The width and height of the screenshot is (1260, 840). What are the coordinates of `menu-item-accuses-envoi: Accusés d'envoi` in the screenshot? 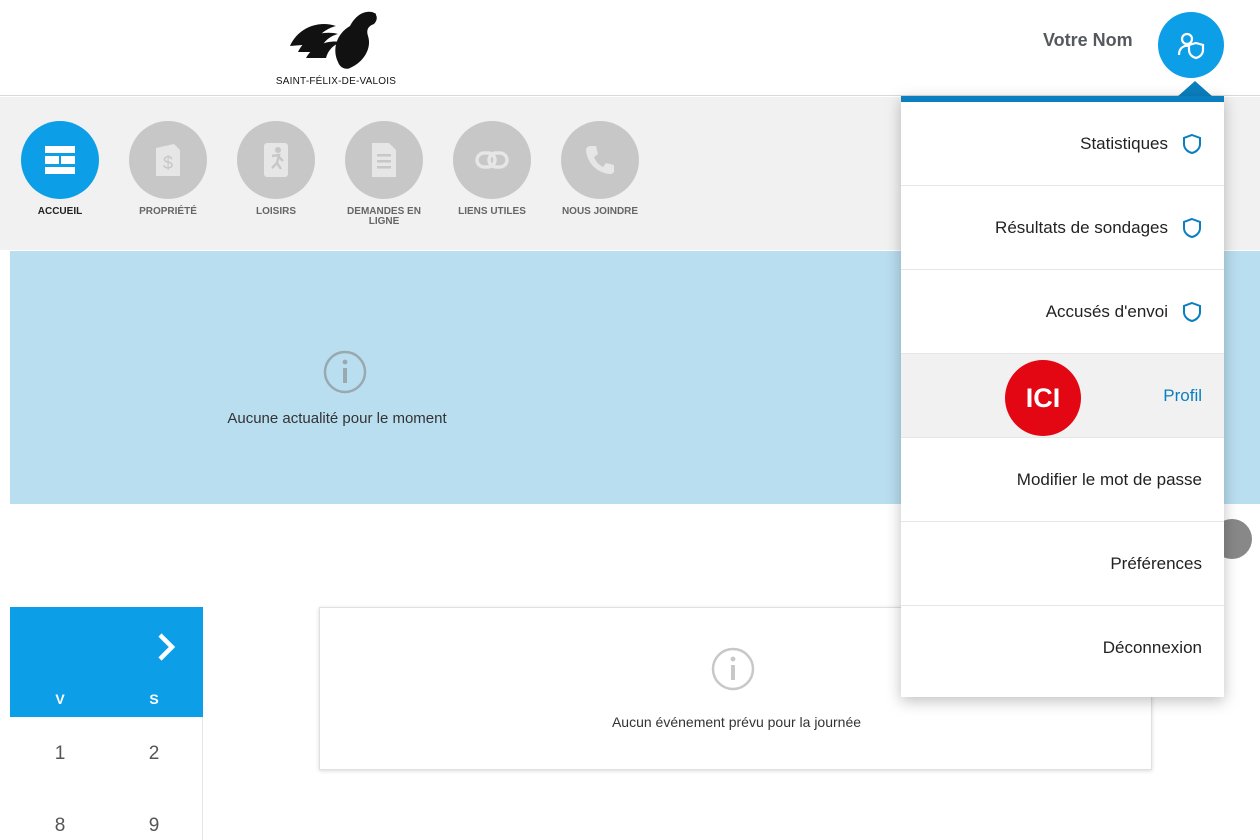 It's located at (1062, 312).